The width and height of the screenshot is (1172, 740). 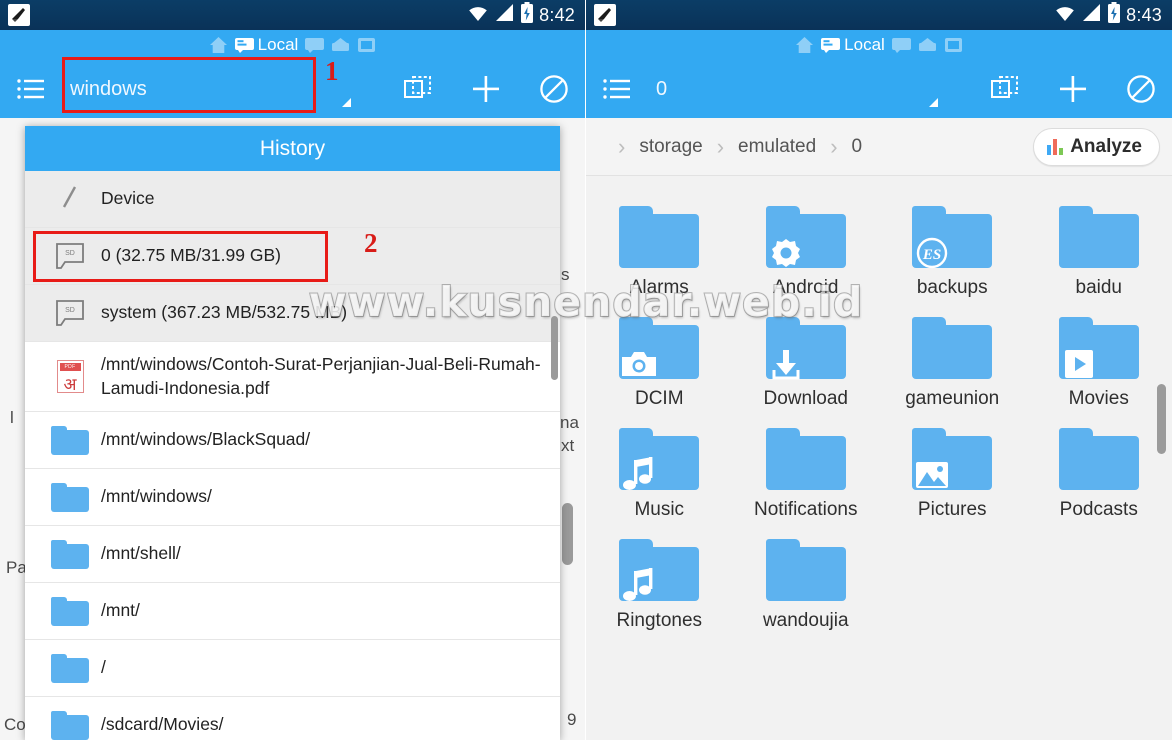 I want to click on breadcrumb: › storage › emulated › 0 Analyze, so click(x=879, y=147).